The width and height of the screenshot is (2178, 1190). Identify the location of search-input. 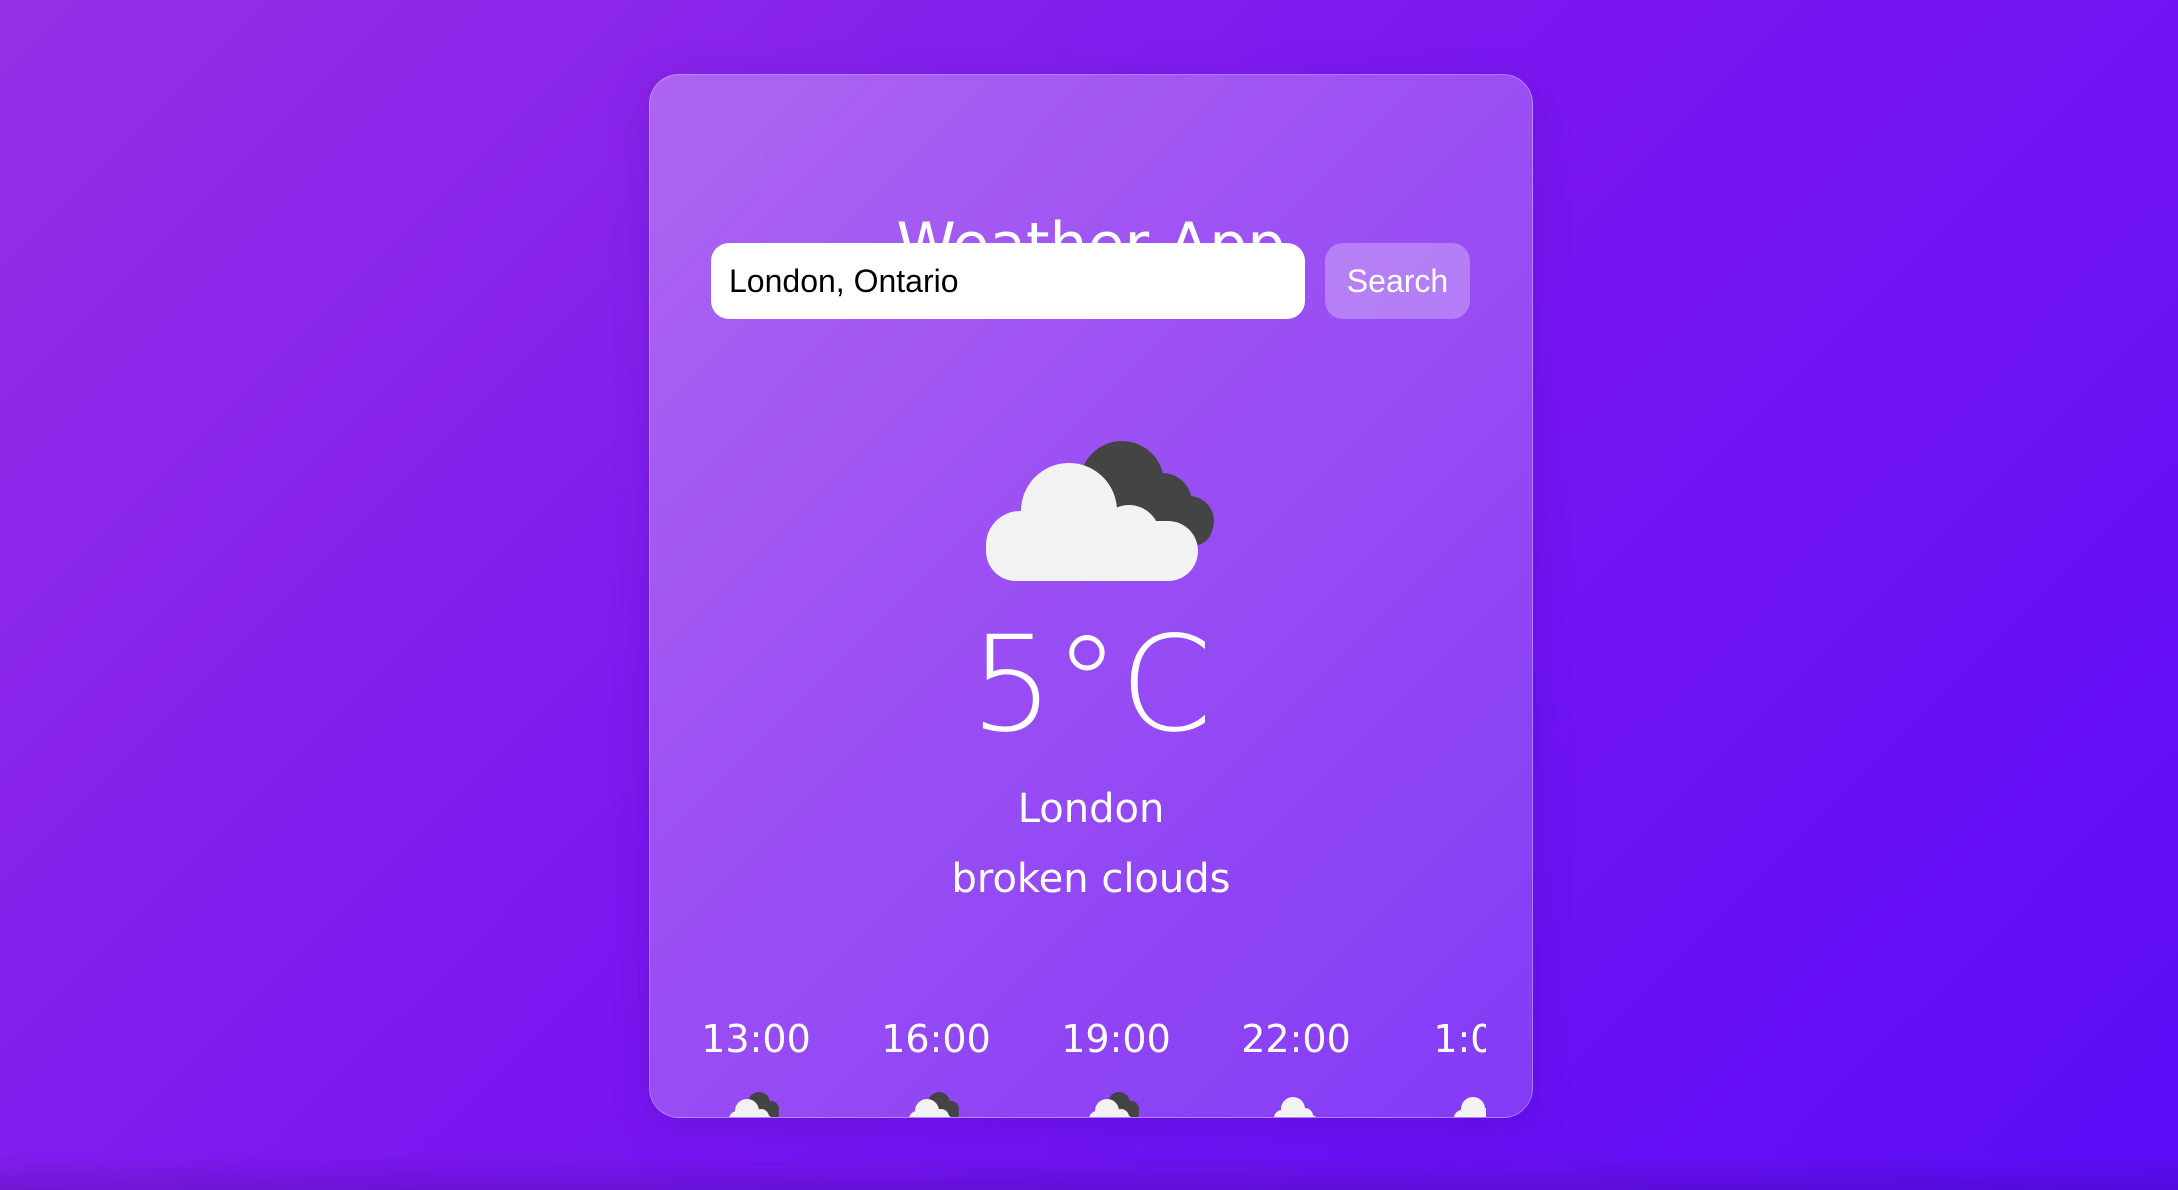
(1008, 281).